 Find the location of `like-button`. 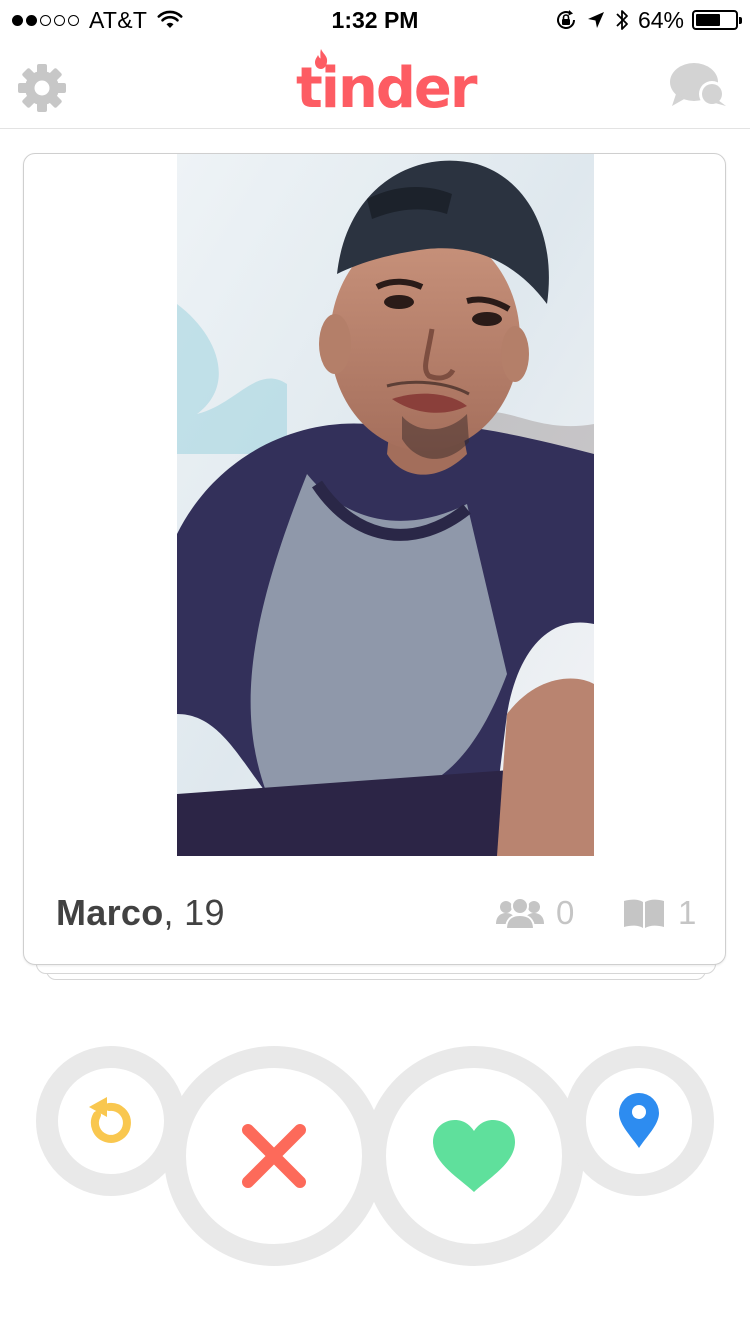

like-button is located at coordinates (474, 1156).